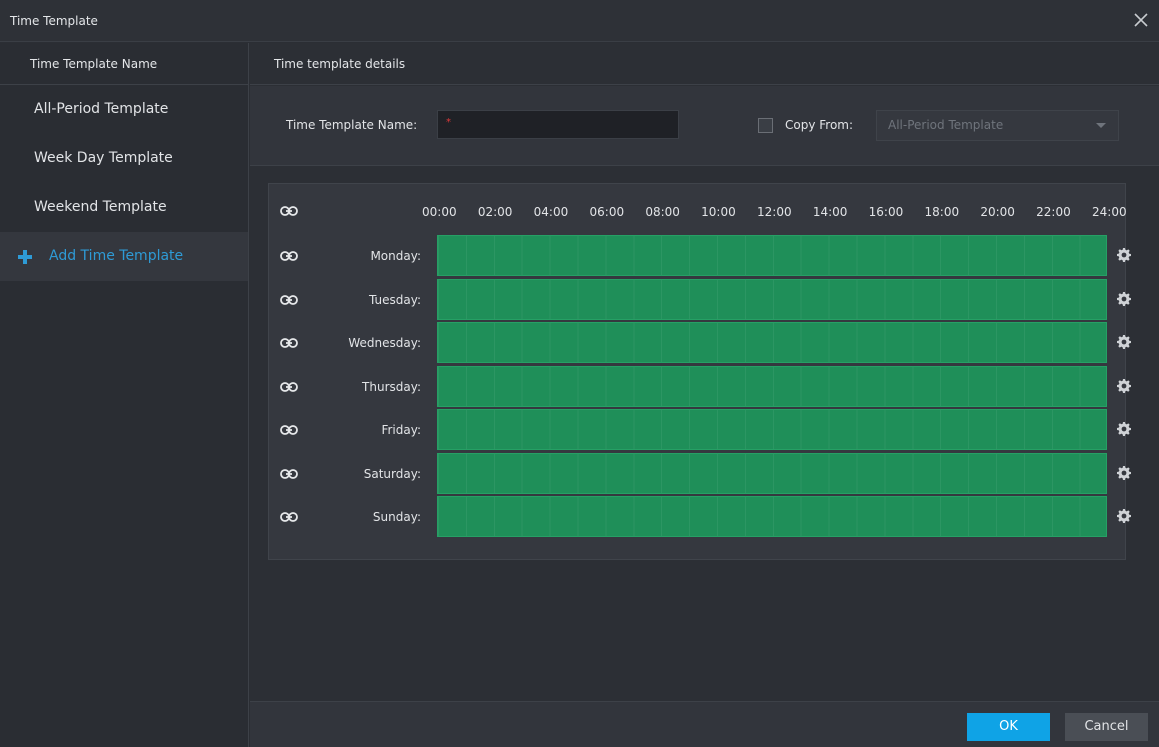 The width and height of the screenshot is (1159, 747). I want to click on required-marker: *, so click(448, 122).